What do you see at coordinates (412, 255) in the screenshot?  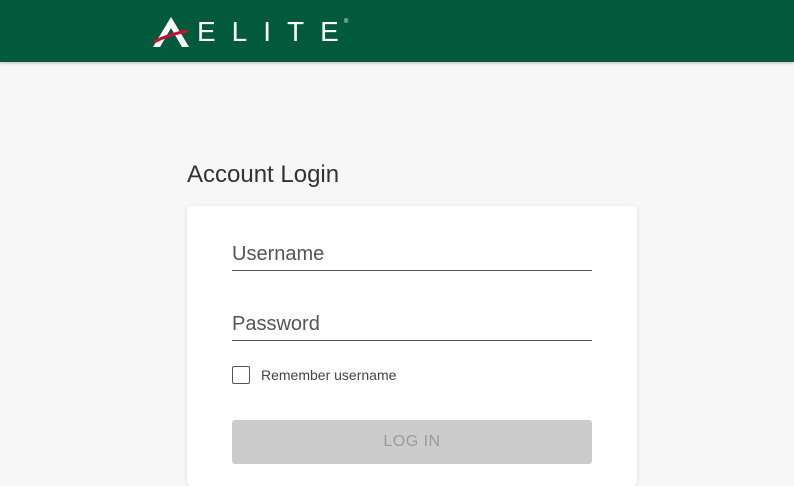 I see `username-field` at bounding box center [412, 255].